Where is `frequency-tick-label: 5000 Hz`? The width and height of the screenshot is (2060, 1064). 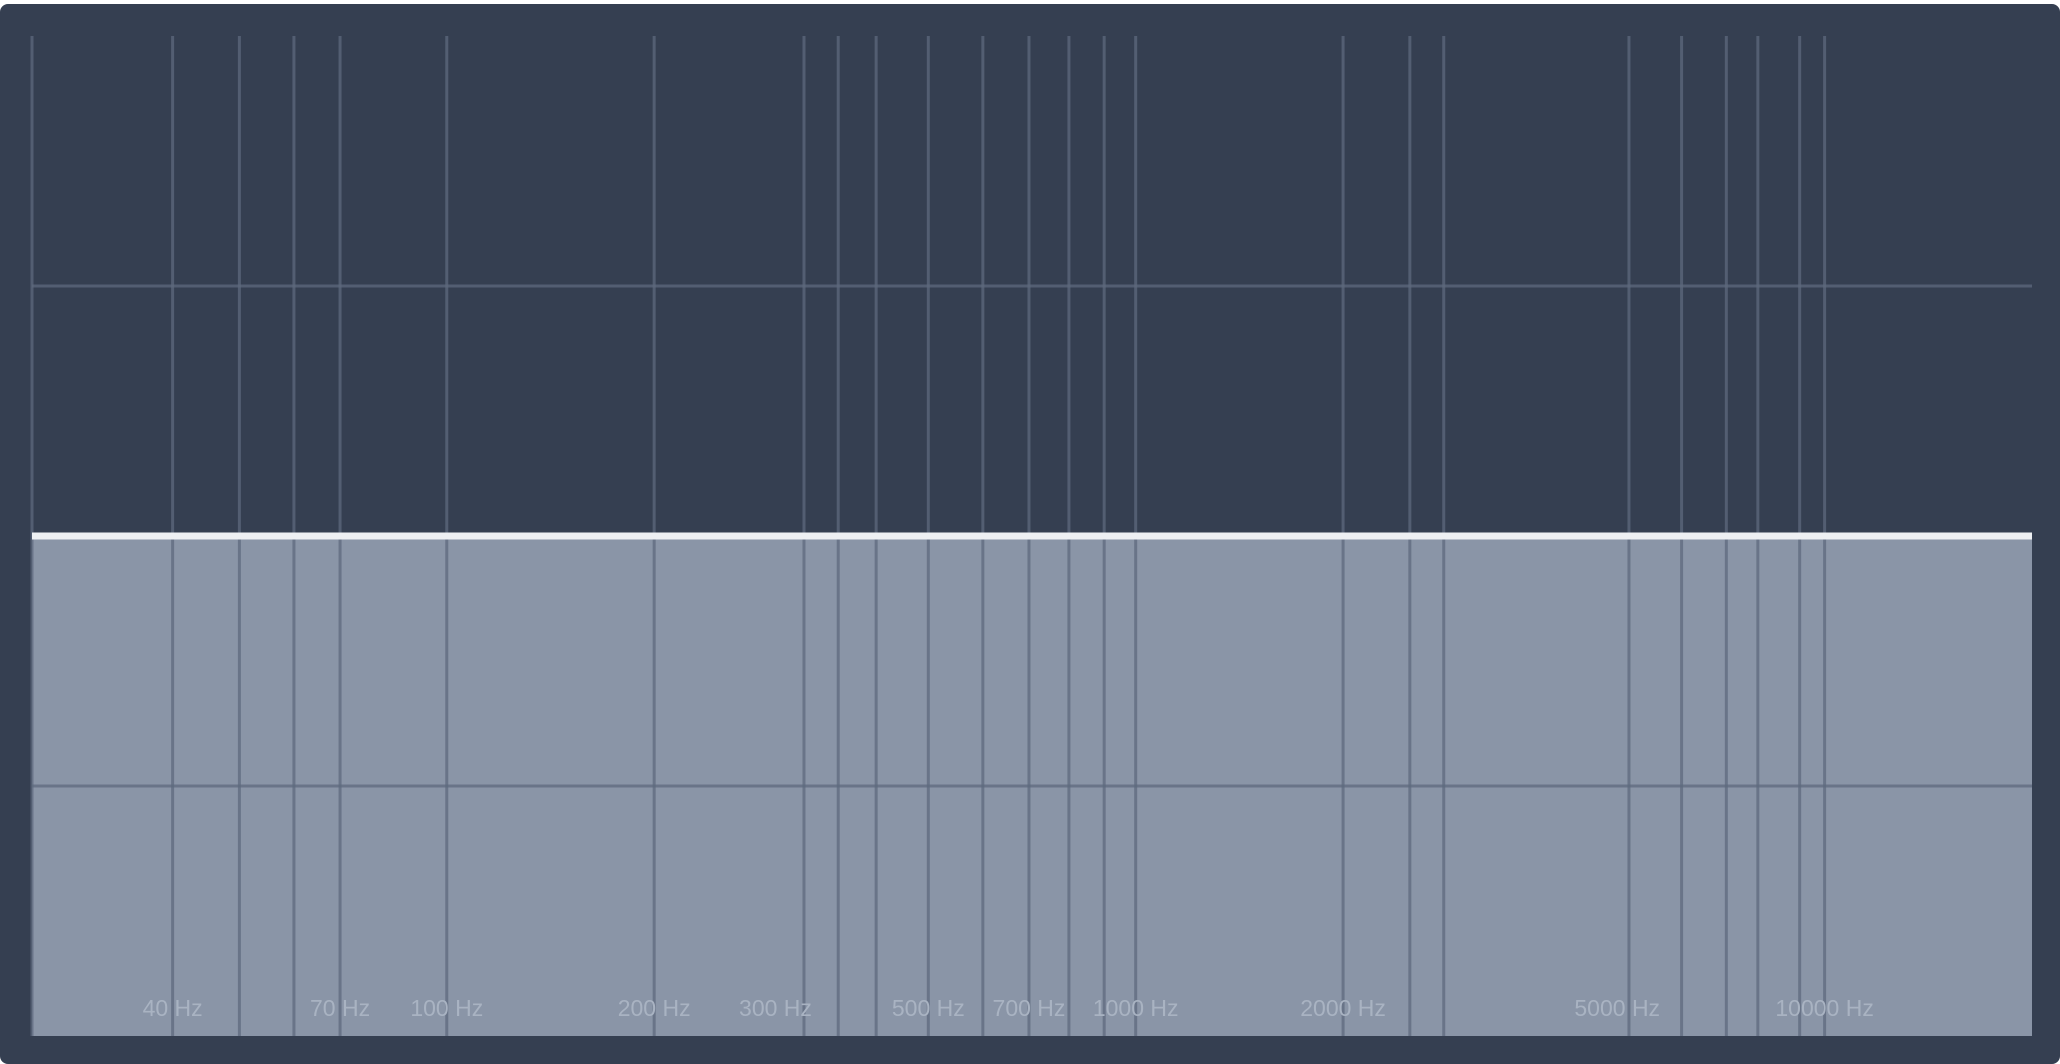
frequency-tick-label: 5000 Hz is located at coordinates (1617, 1008).